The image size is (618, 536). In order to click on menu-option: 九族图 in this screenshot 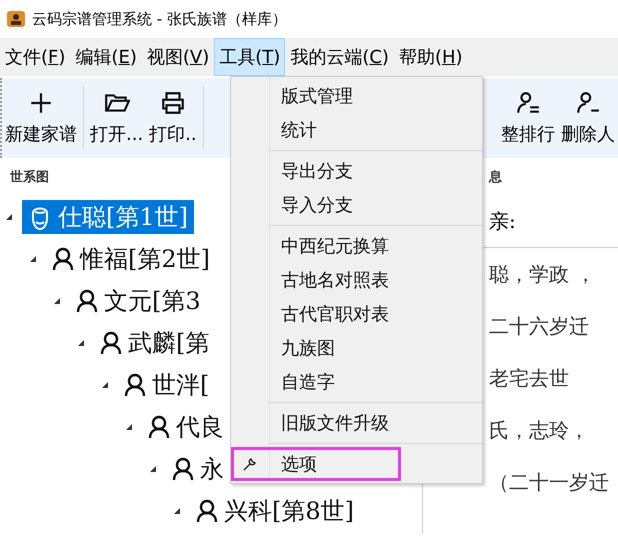, I will do `click(356, 348)`.